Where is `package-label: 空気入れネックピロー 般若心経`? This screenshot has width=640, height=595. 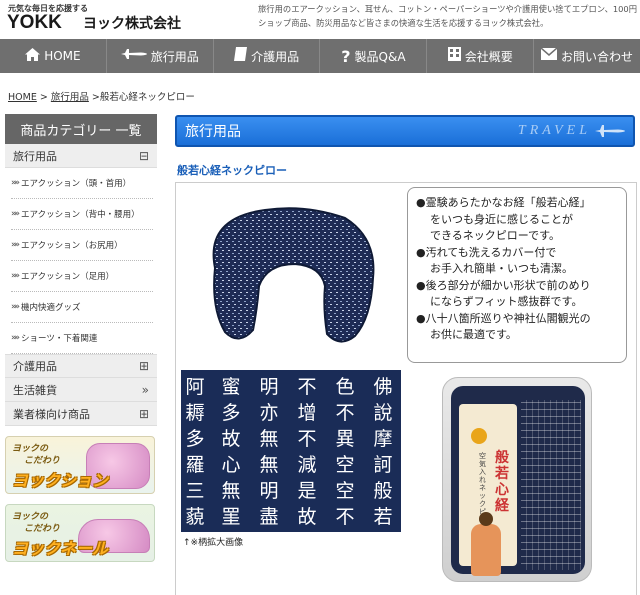
package-label: 空気入れネックピロー 般若心経 is located at coordinates (488, 490).